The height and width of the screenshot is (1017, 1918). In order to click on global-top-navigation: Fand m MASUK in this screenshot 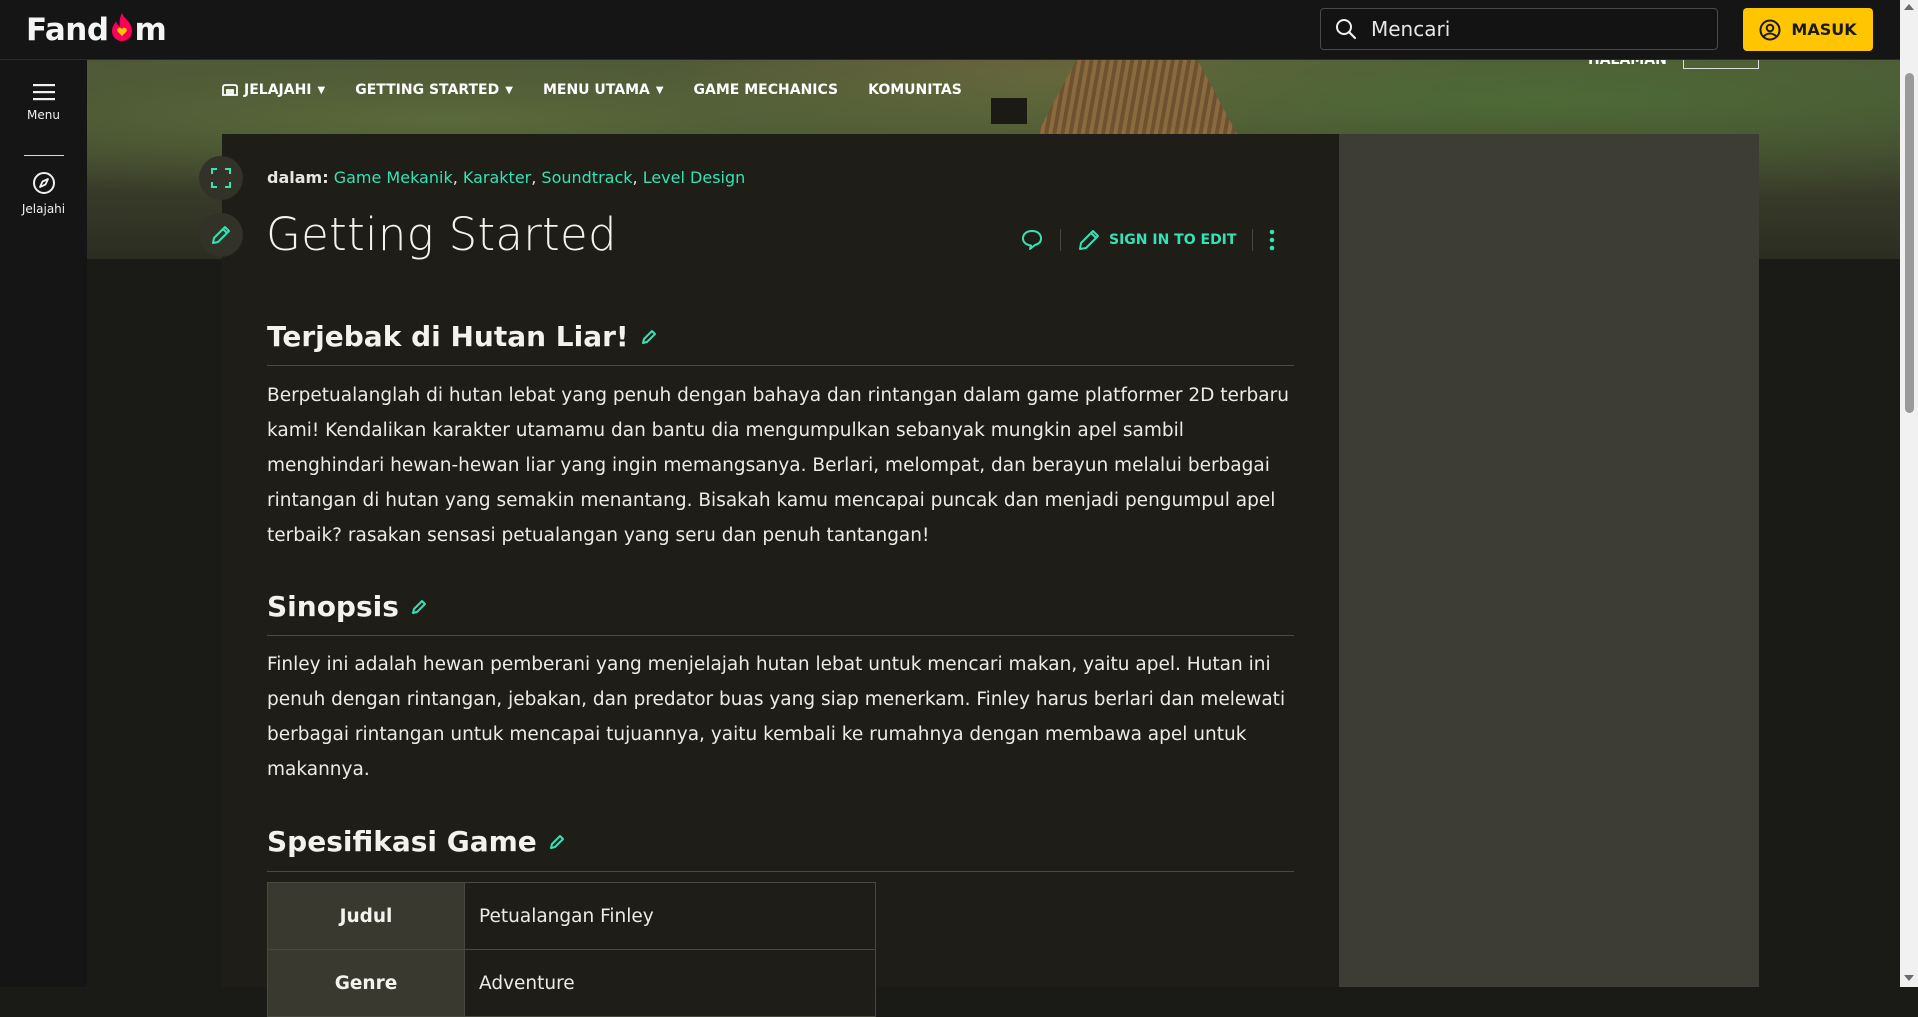, I will do `click(950, 30)`.